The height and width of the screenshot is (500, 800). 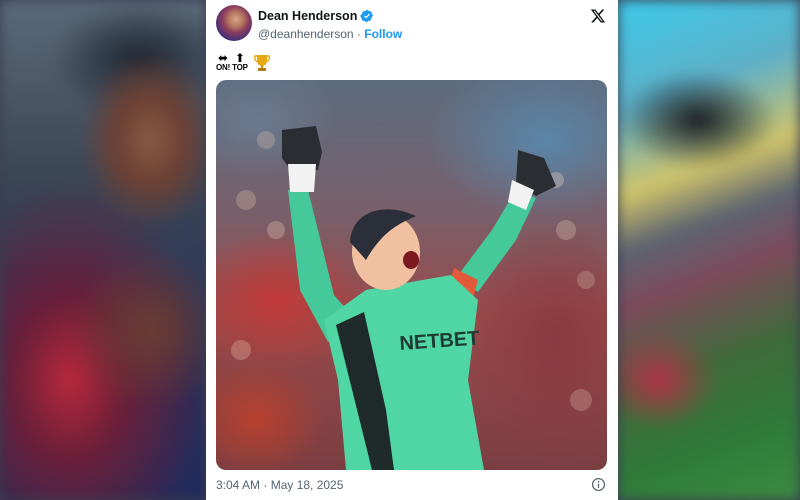 I want to click on tweet-footer: 3:04 AM · May 18, 2025, so click(x=412, y=484).